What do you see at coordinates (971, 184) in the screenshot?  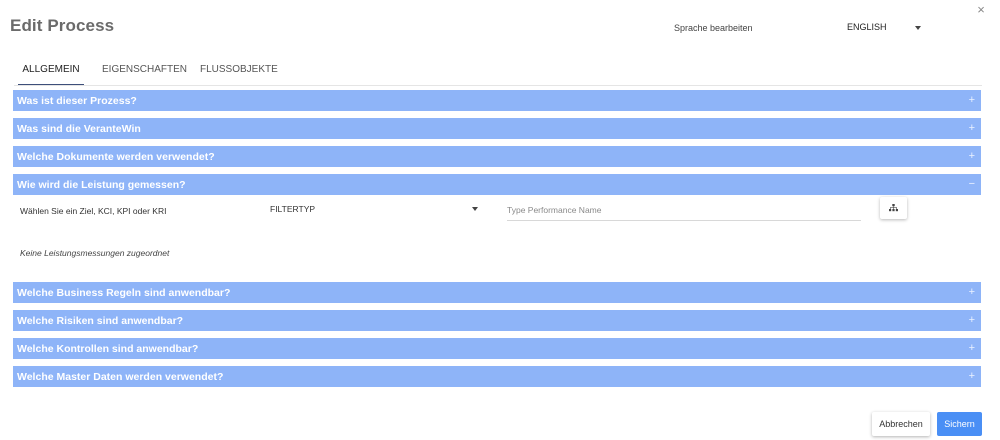 I see `collapse-icon: −` at bounding box center [971, 184].